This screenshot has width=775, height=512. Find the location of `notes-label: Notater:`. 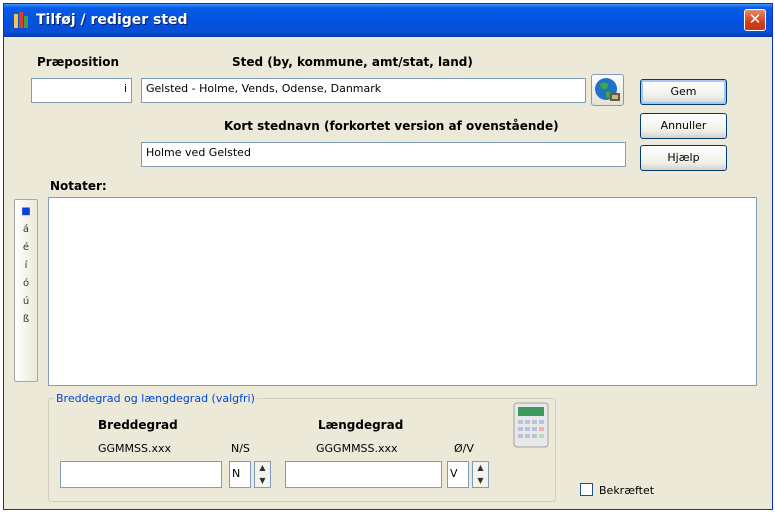

notes-label: Notater: is located at coordinates (78, 186).